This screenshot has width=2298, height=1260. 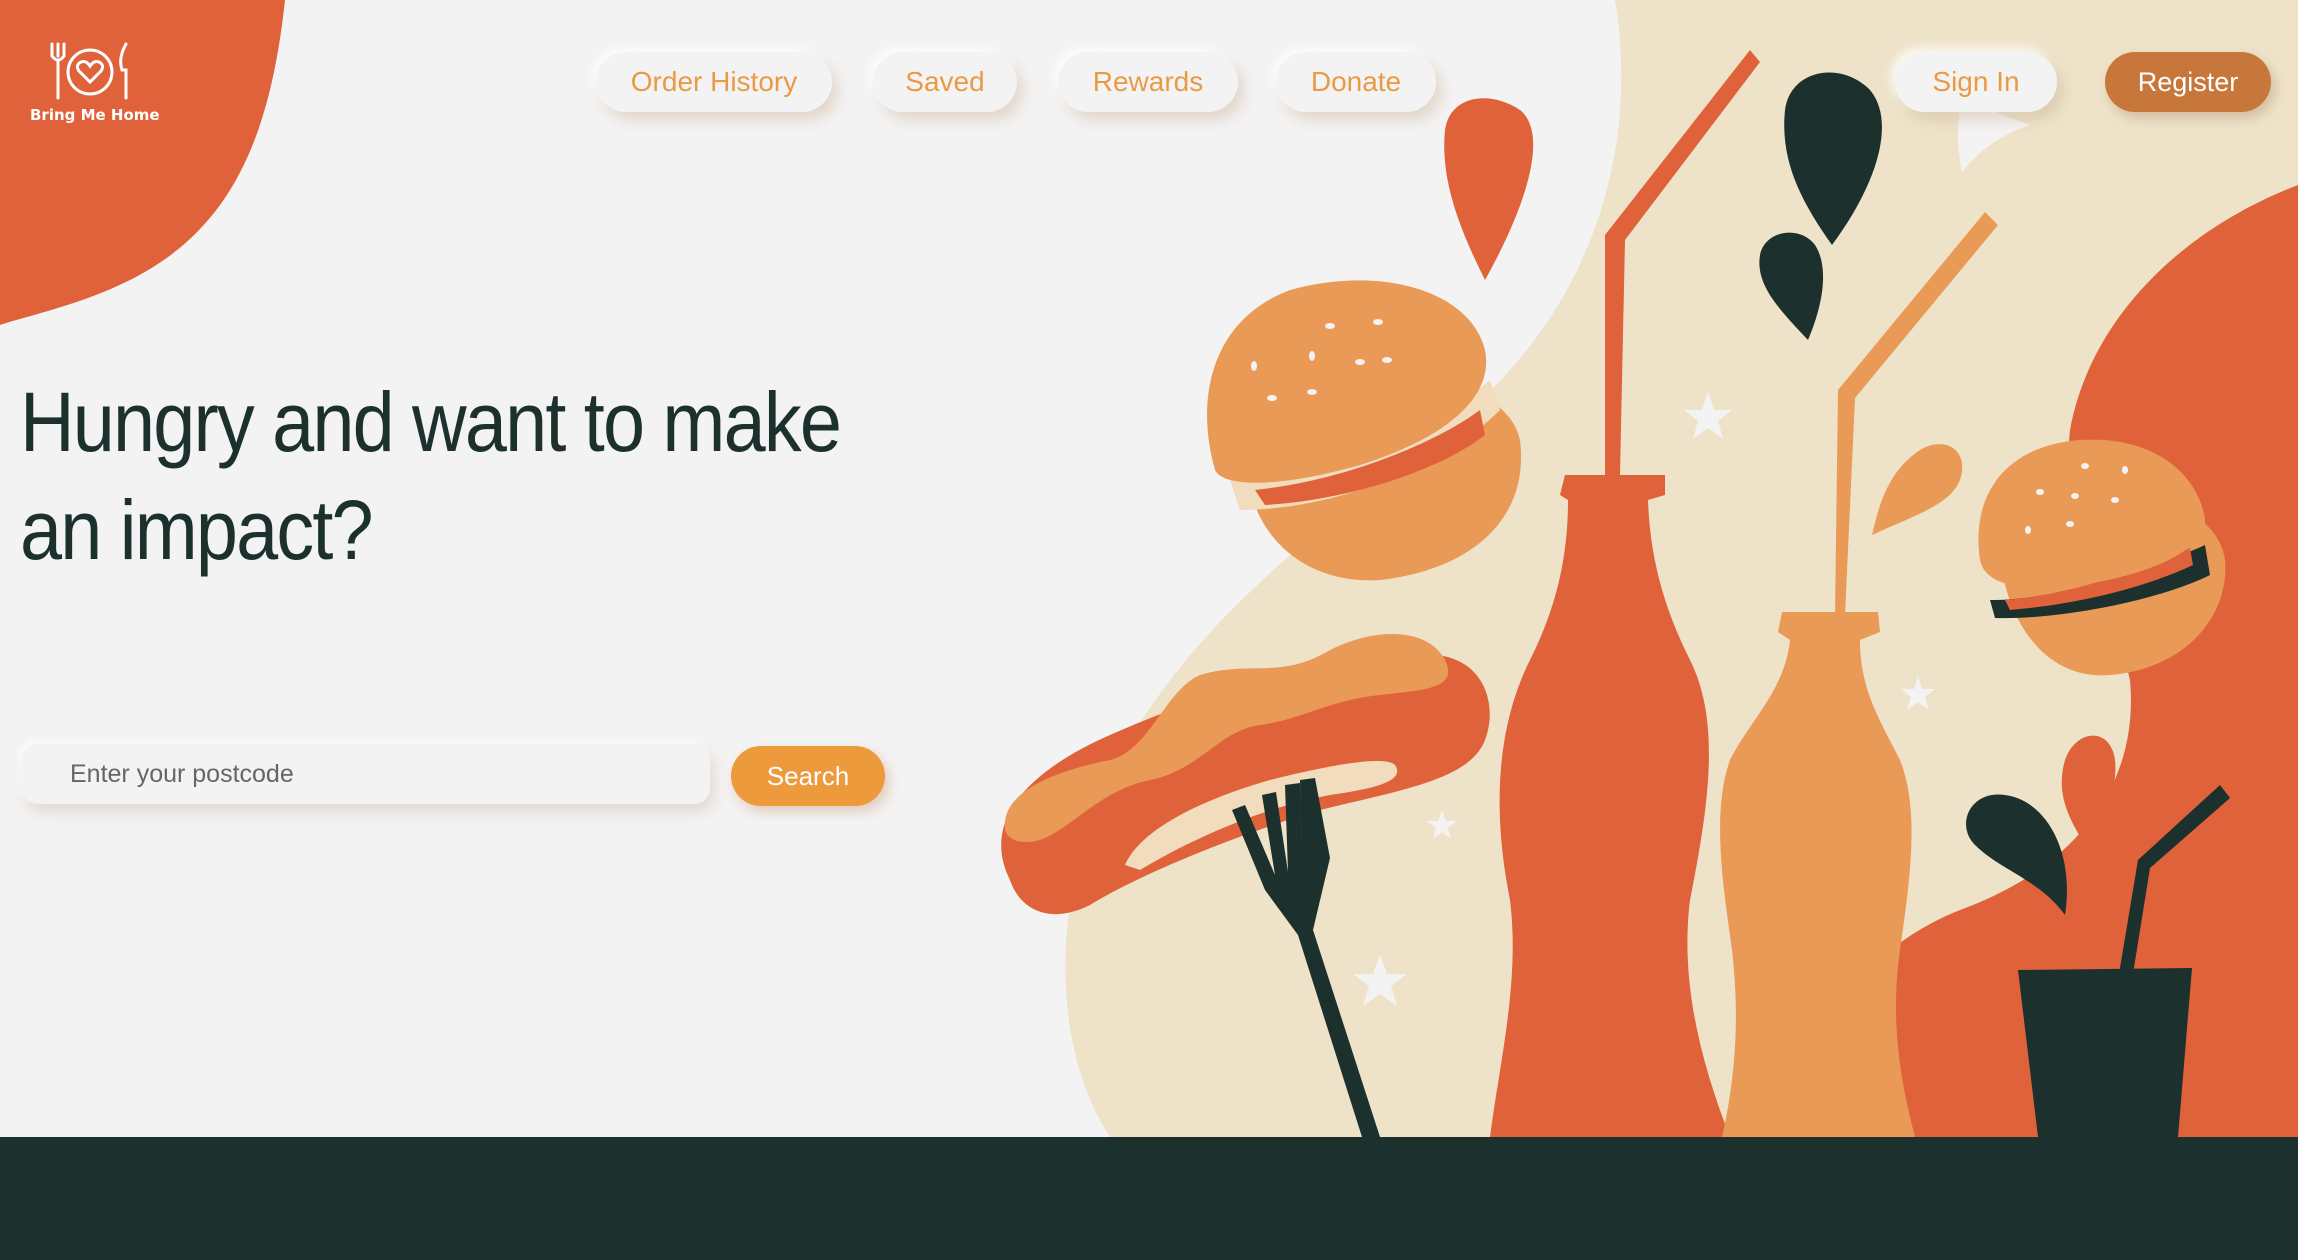 I want to click on sign-in-button: Sign In, so click(x=1976, y=82).